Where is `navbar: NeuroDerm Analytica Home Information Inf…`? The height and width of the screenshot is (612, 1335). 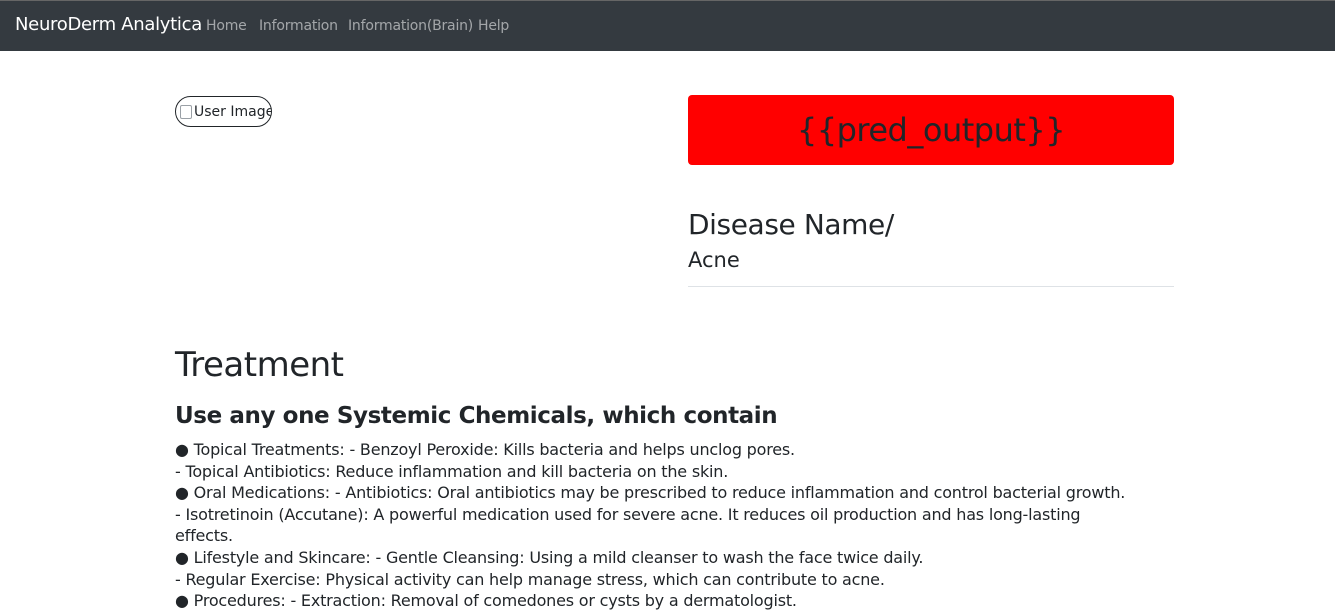
navbar: NeuroDerm Analytica Home Information Inf… is located at coordinates (667, 25).